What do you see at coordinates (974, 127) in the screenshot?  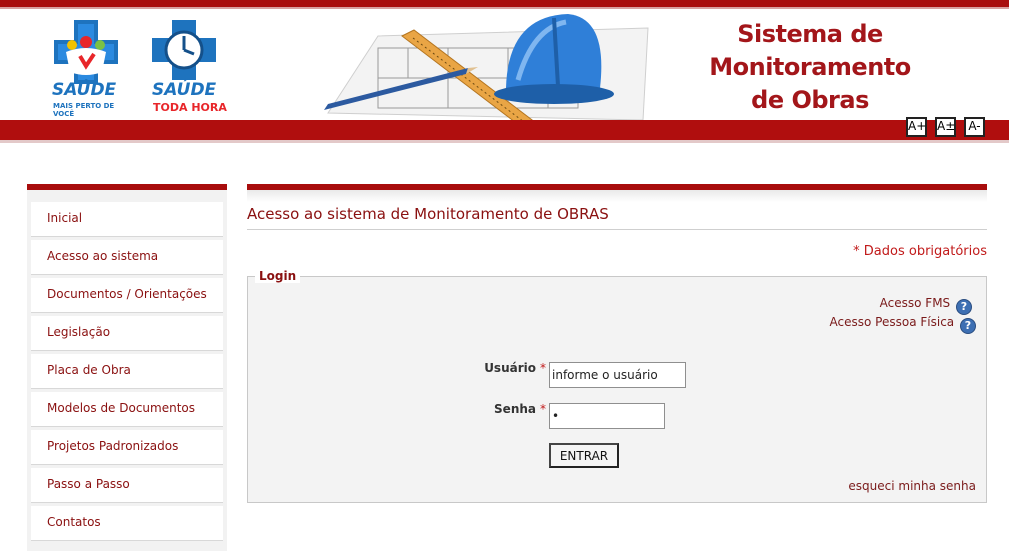 I see `font-decrease-button: A-` at bounding box center [974, 127].